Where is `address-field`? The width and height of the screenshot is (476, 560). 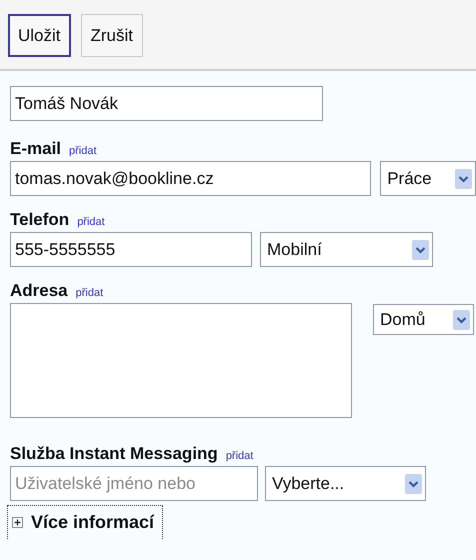
address-field is located at coordinates (181, 360).